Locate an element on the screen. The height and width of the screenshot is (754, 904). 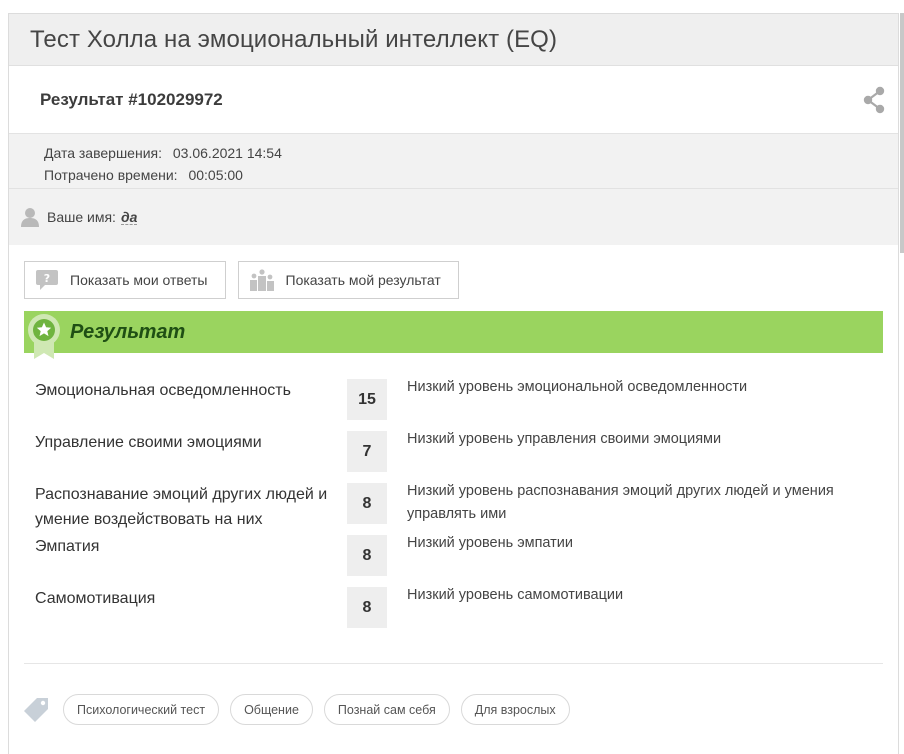
share-icon is located at coordinates (874, 100).